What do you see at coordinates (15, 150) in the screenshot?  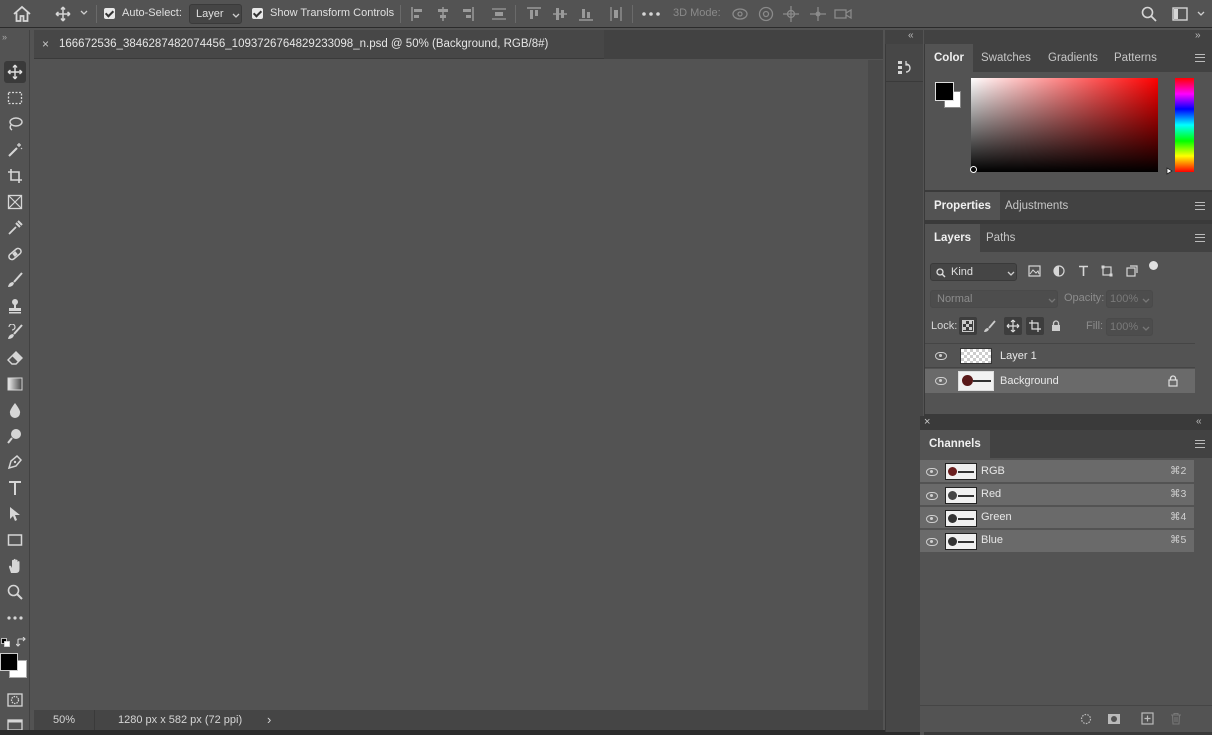 I see `magic-wand-tool-icon` at bounding box center [15, 150].